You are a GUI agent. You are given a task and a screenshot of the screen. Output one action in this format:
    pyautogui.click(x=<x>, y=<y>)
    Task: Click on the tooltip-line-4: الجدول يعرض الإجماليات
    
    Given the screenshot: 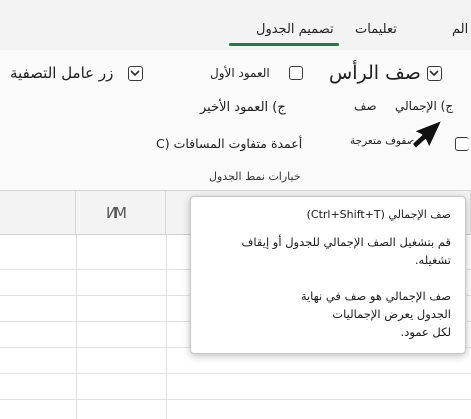 What is the action you would take?
    pyautogui.click(x=391, y=314)
    